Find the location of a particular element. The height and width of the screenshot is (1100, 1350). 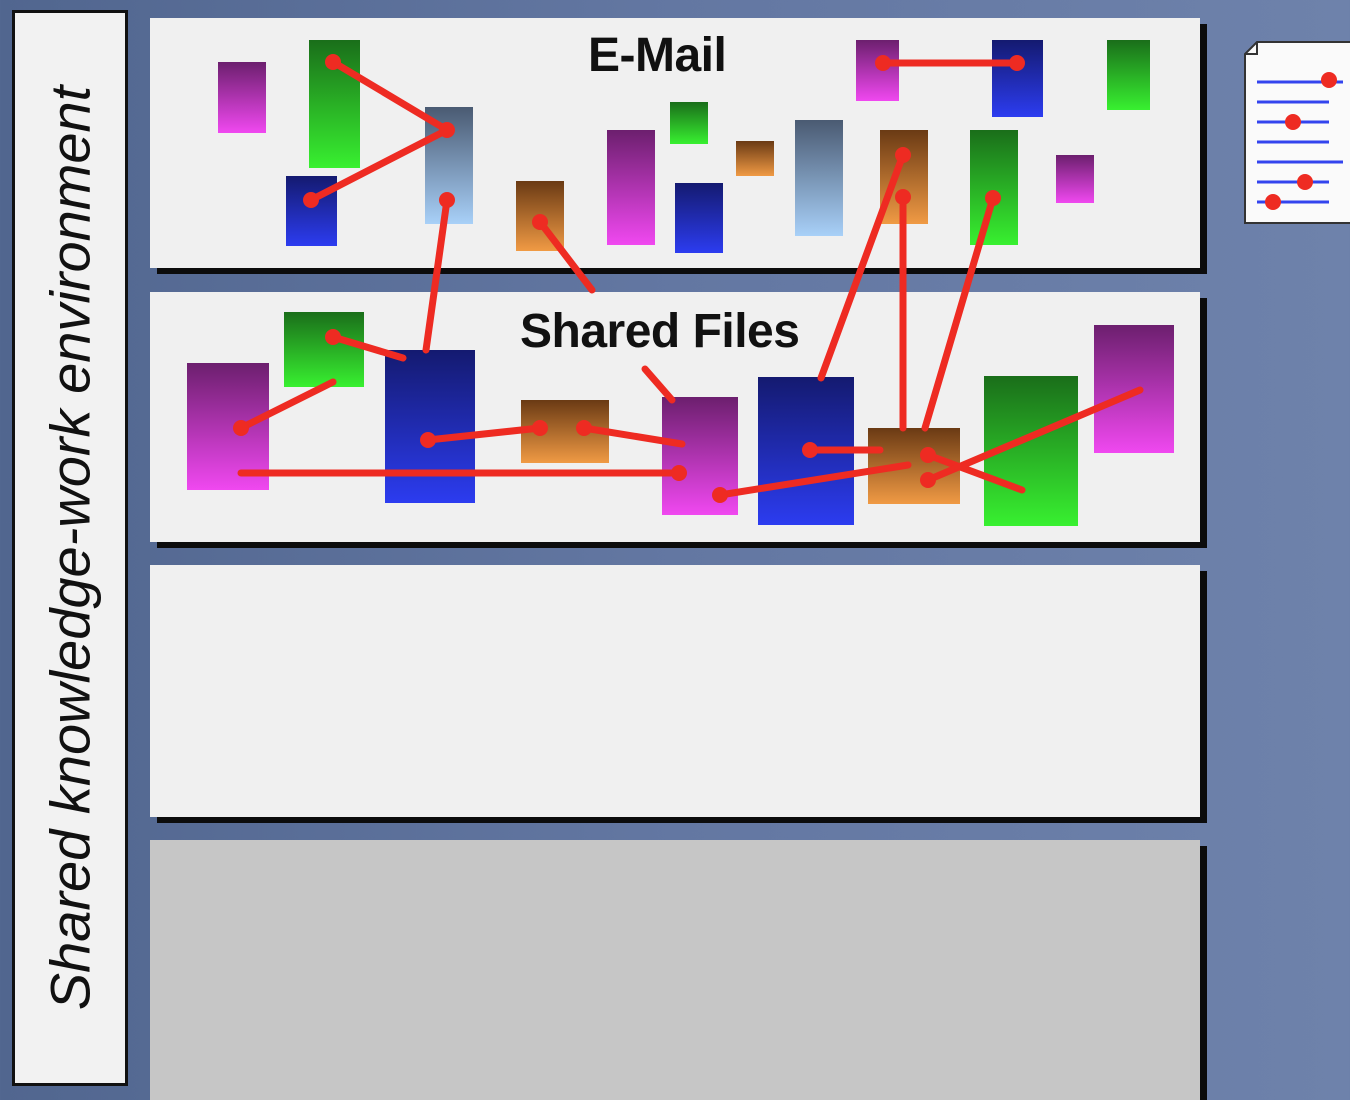

steel-object-block is located at coordinates (819, 178).